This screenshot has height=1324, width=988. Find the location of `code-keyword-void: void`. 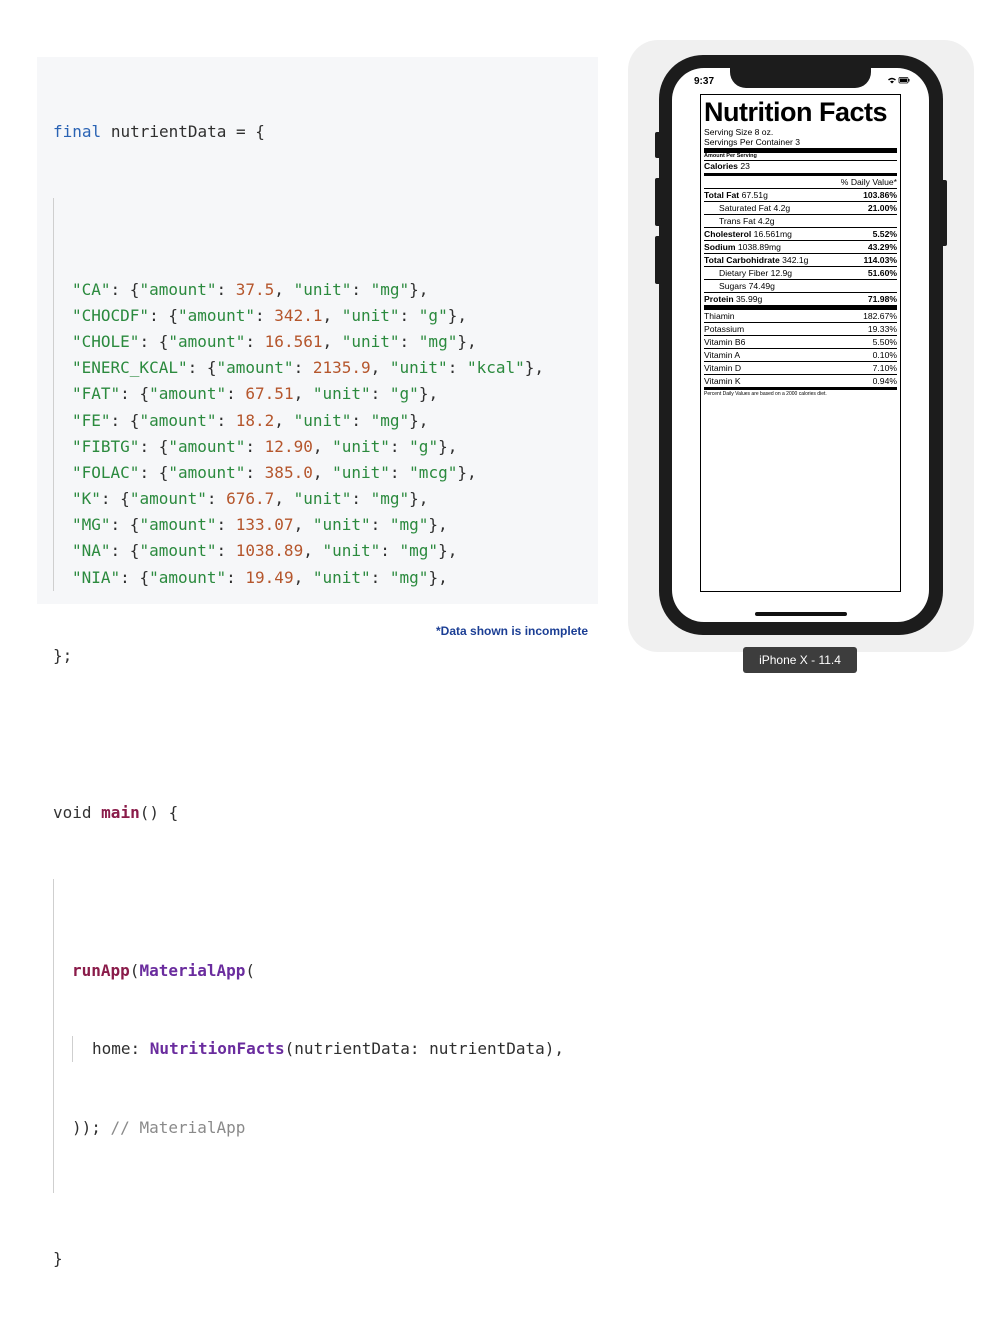

code-keyword-void: void is located at coordinates (72, 813).